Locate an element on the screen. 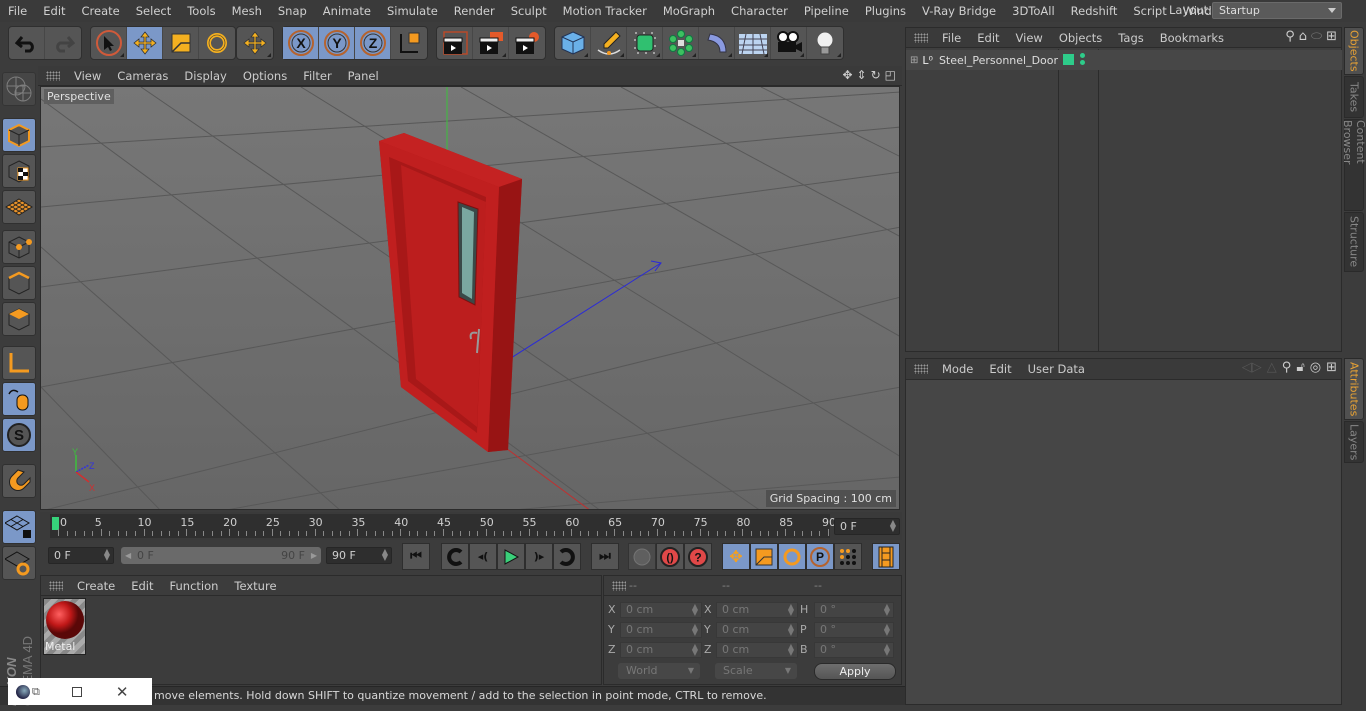 The image size is (1366, 711). menu-pipeline: Pipeline is located at coordinates (826, 11).